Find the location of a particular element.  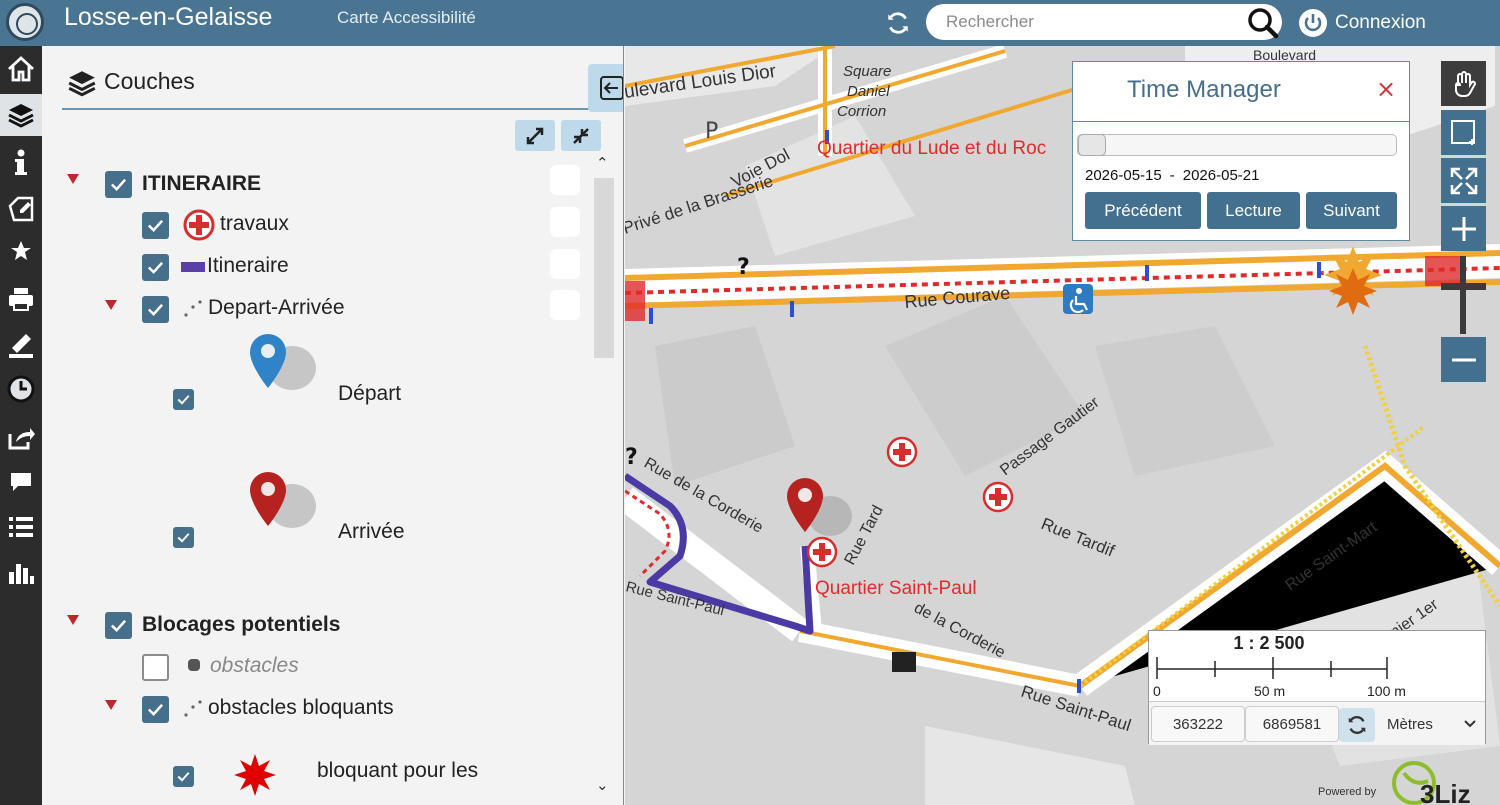

scale-tick: 50 m is located at coordinates (1270, 691).